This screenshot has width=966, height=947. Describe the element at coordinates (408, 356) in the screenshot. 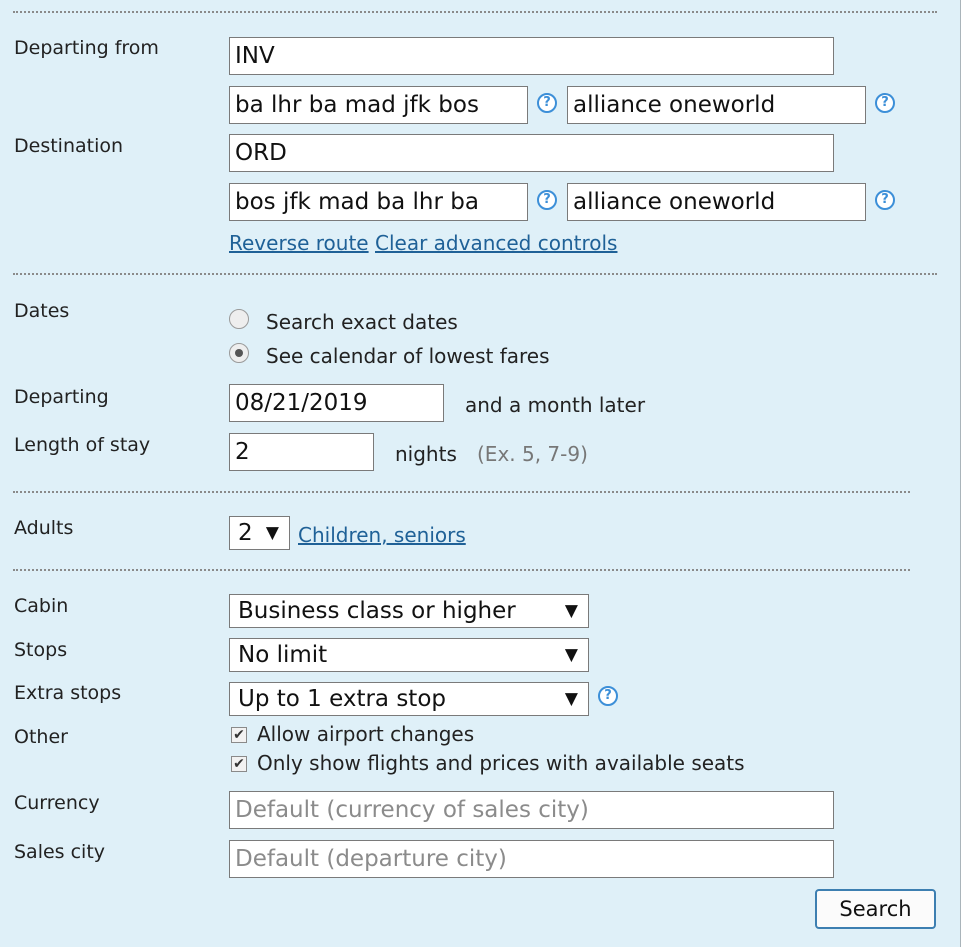

I see `calendar-label: See calendar of lowest fares` at that location.